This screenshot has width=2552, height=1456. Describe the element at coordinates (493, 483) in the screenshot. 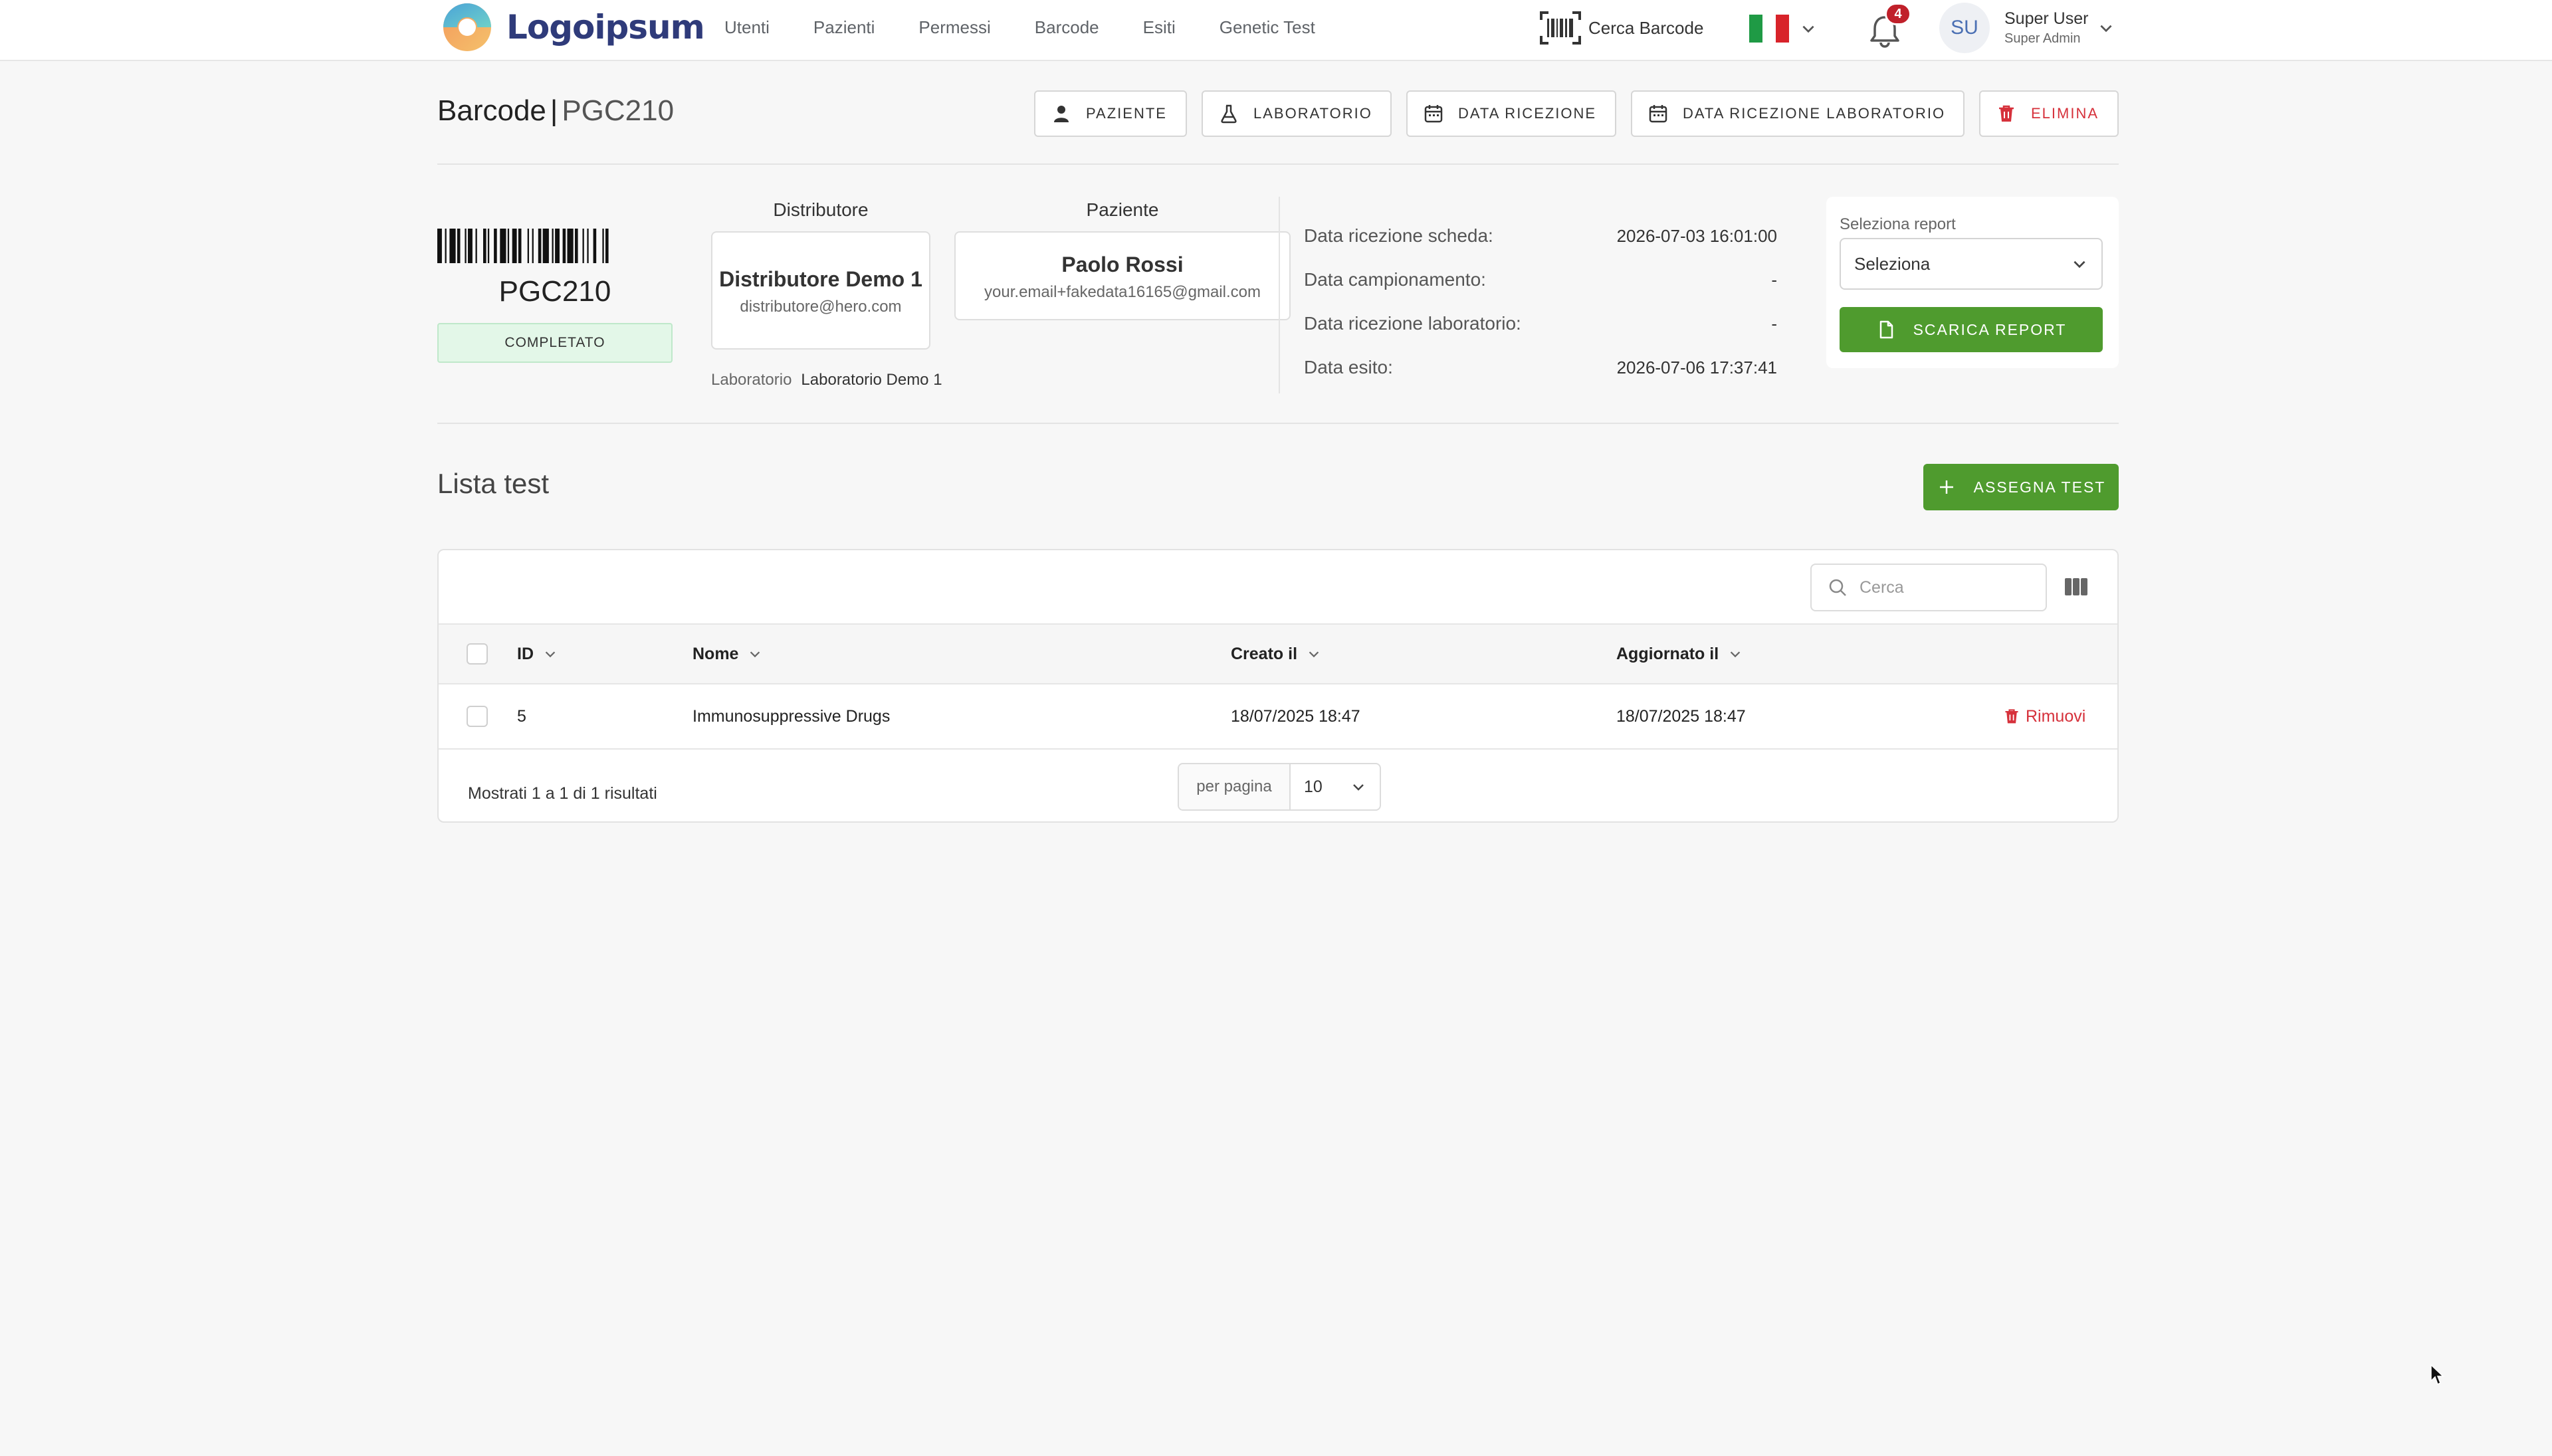

I see `section-title: Lista test` at that location.